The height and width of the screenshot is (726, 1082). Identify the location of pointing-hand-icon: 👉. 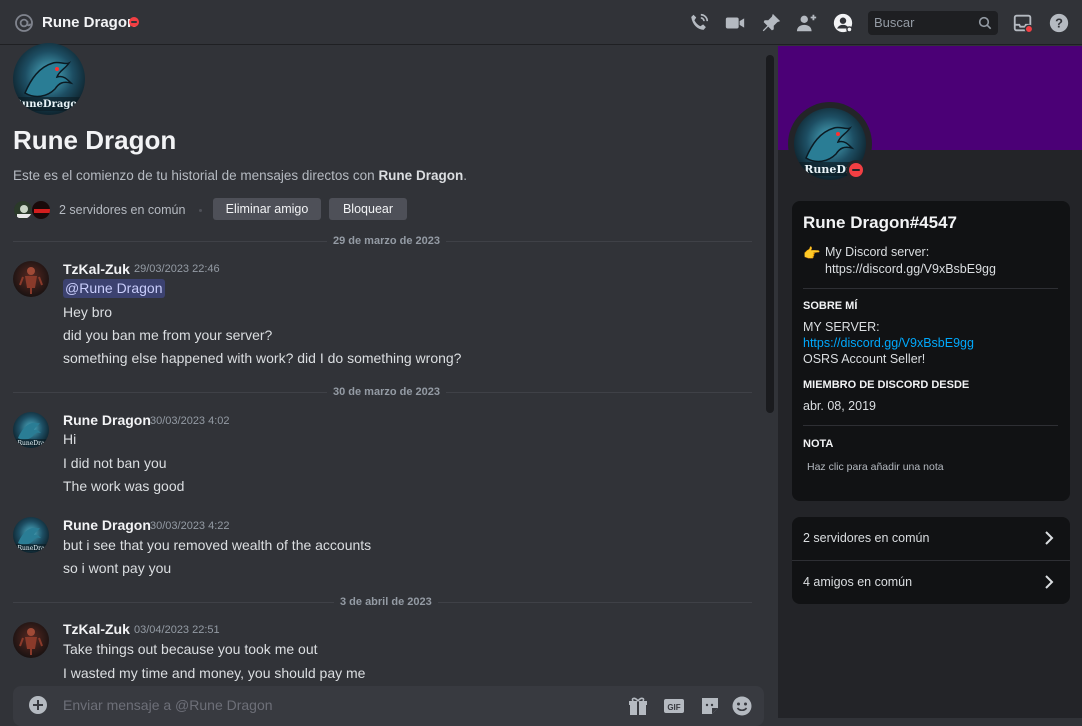
(812, 253).